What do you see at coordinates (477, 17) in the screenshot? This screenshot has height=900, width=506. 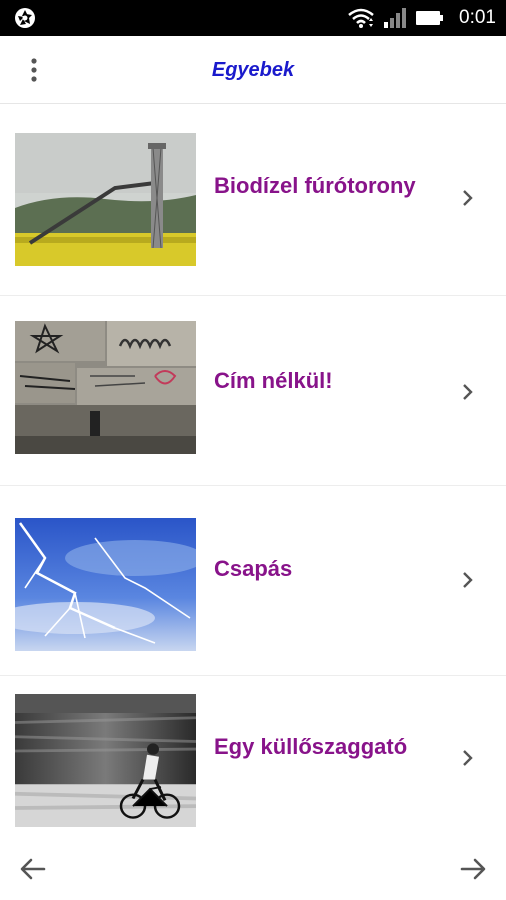 I see `status-time: 0:01` at bounding box center [477, 17].